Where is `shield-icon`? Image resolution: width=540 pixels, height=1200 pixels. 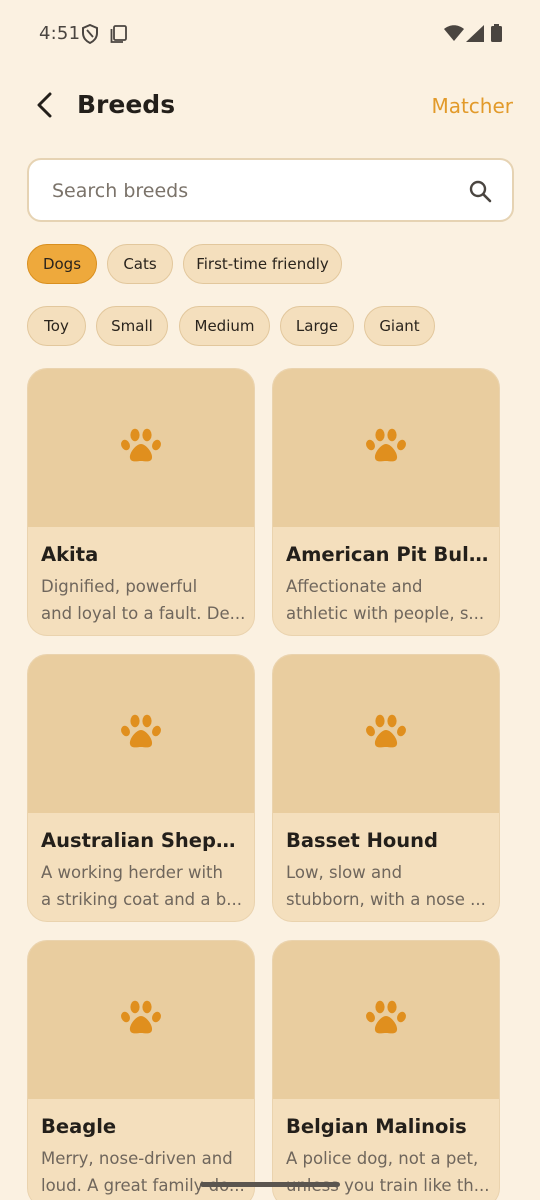
shield-icon is located at coordinates (90, 35).